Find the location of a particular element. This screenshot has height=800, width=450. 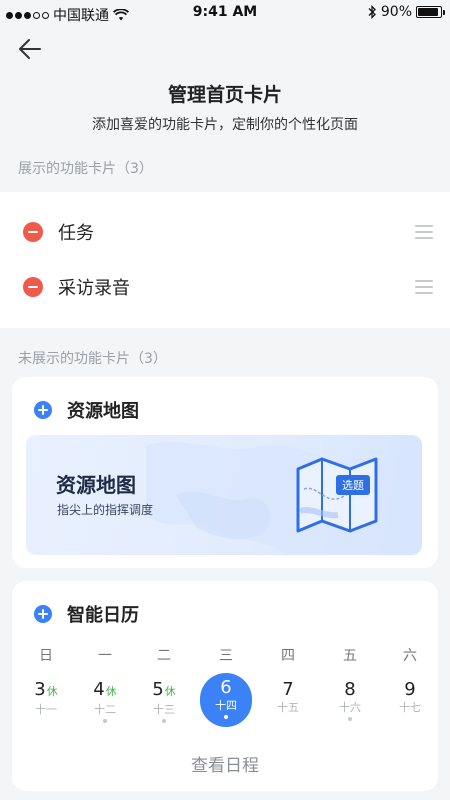

weekday-label: 二 is located at coordinates (164, 656).